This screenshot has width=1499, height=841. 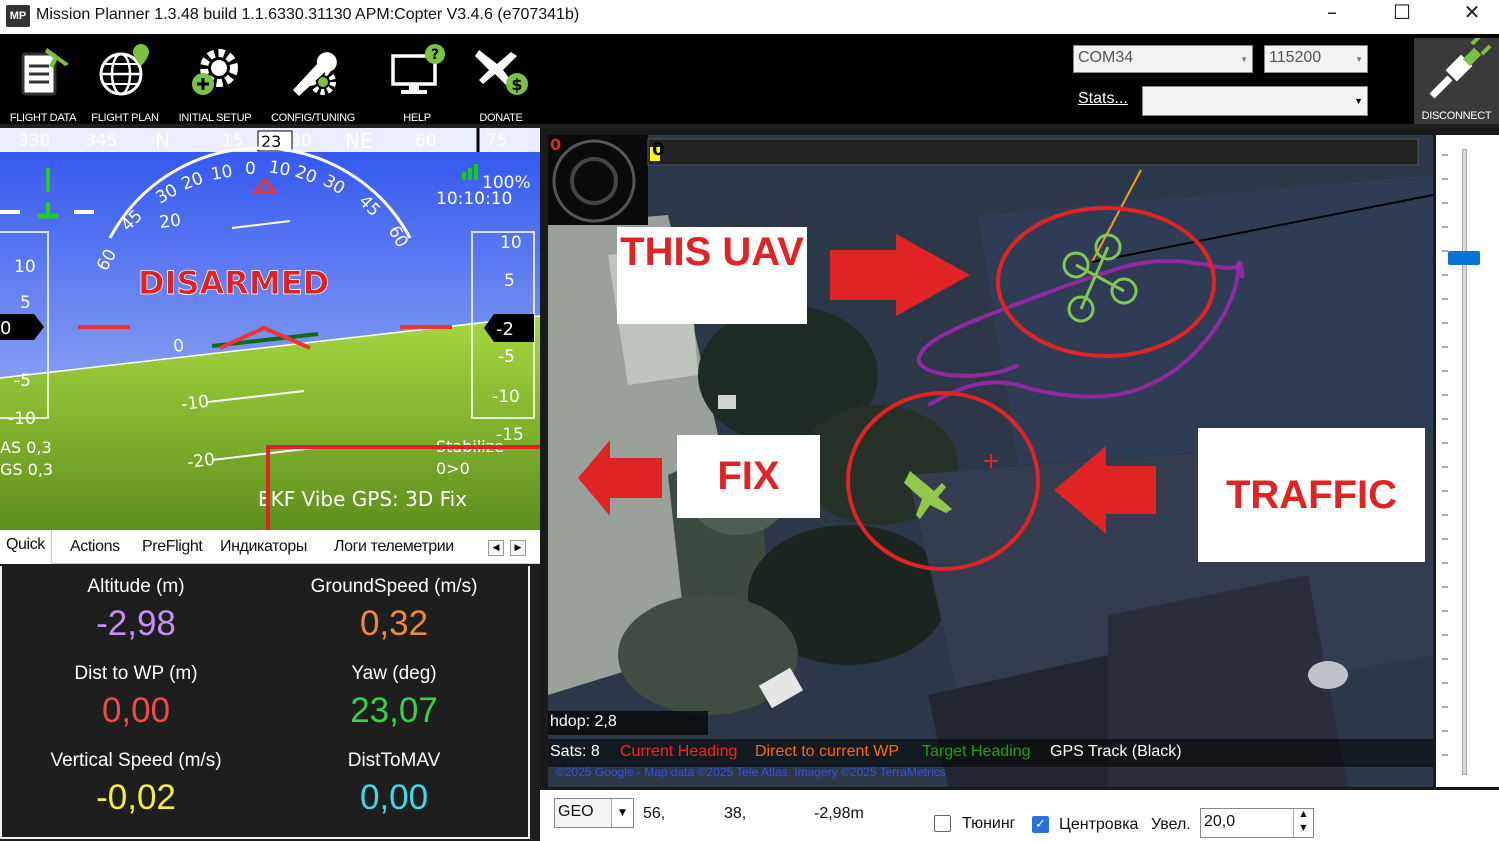 What do you see at coordinates (1445, 455) in the screenshot?
I see `slider-ticks` at bounding box center [1445, 455].